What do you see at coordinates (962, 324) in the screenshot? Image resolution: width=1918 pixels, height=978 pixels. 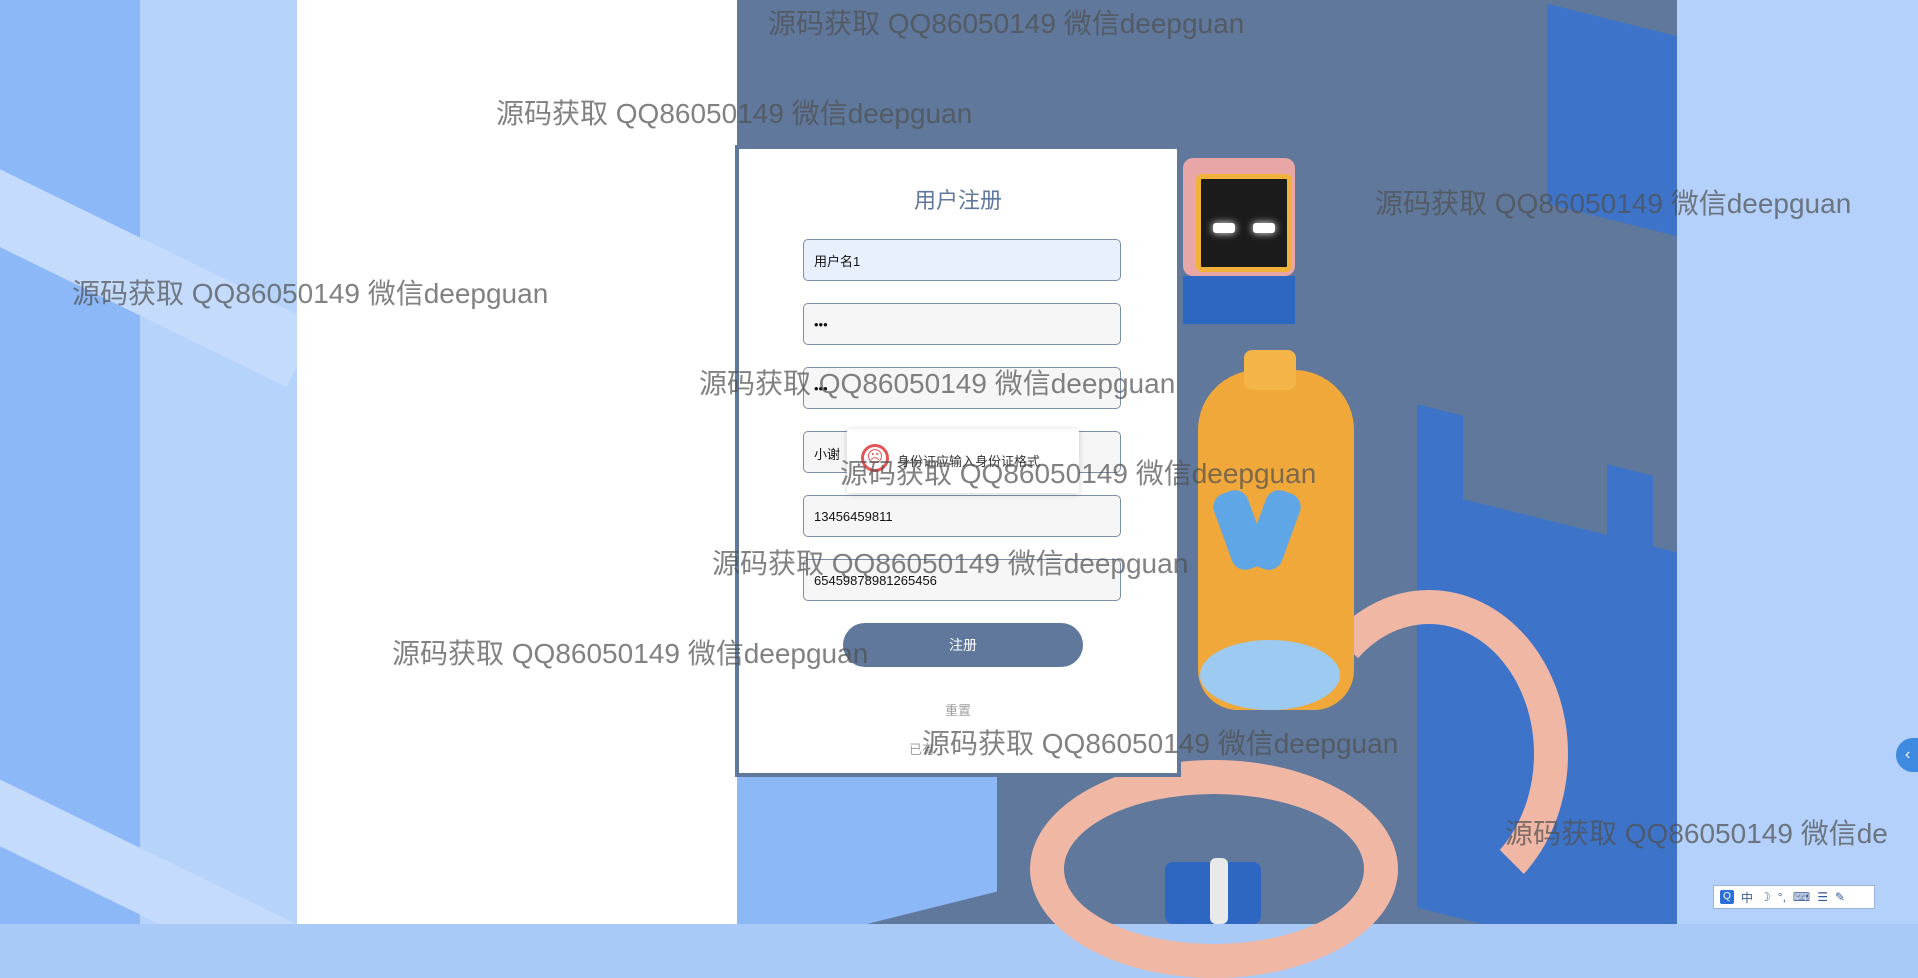 I see `password-input` at bounding box center [962, 324].